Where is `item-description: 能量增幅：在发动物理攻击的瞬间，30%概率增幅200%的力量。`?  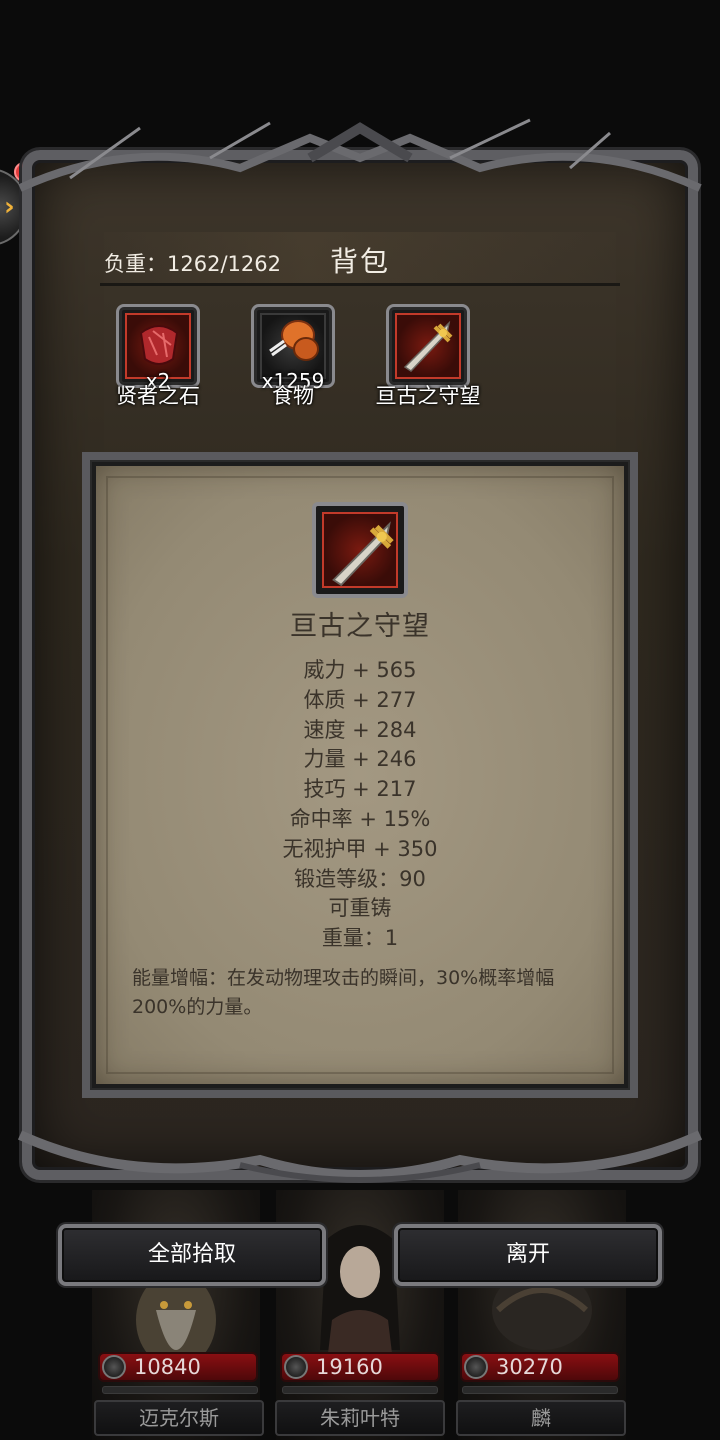
item-description: 能量增幅：在发动物理攻击的瞬间，30%概率增幅200%的力量。 is located at coordinates (343, 992).